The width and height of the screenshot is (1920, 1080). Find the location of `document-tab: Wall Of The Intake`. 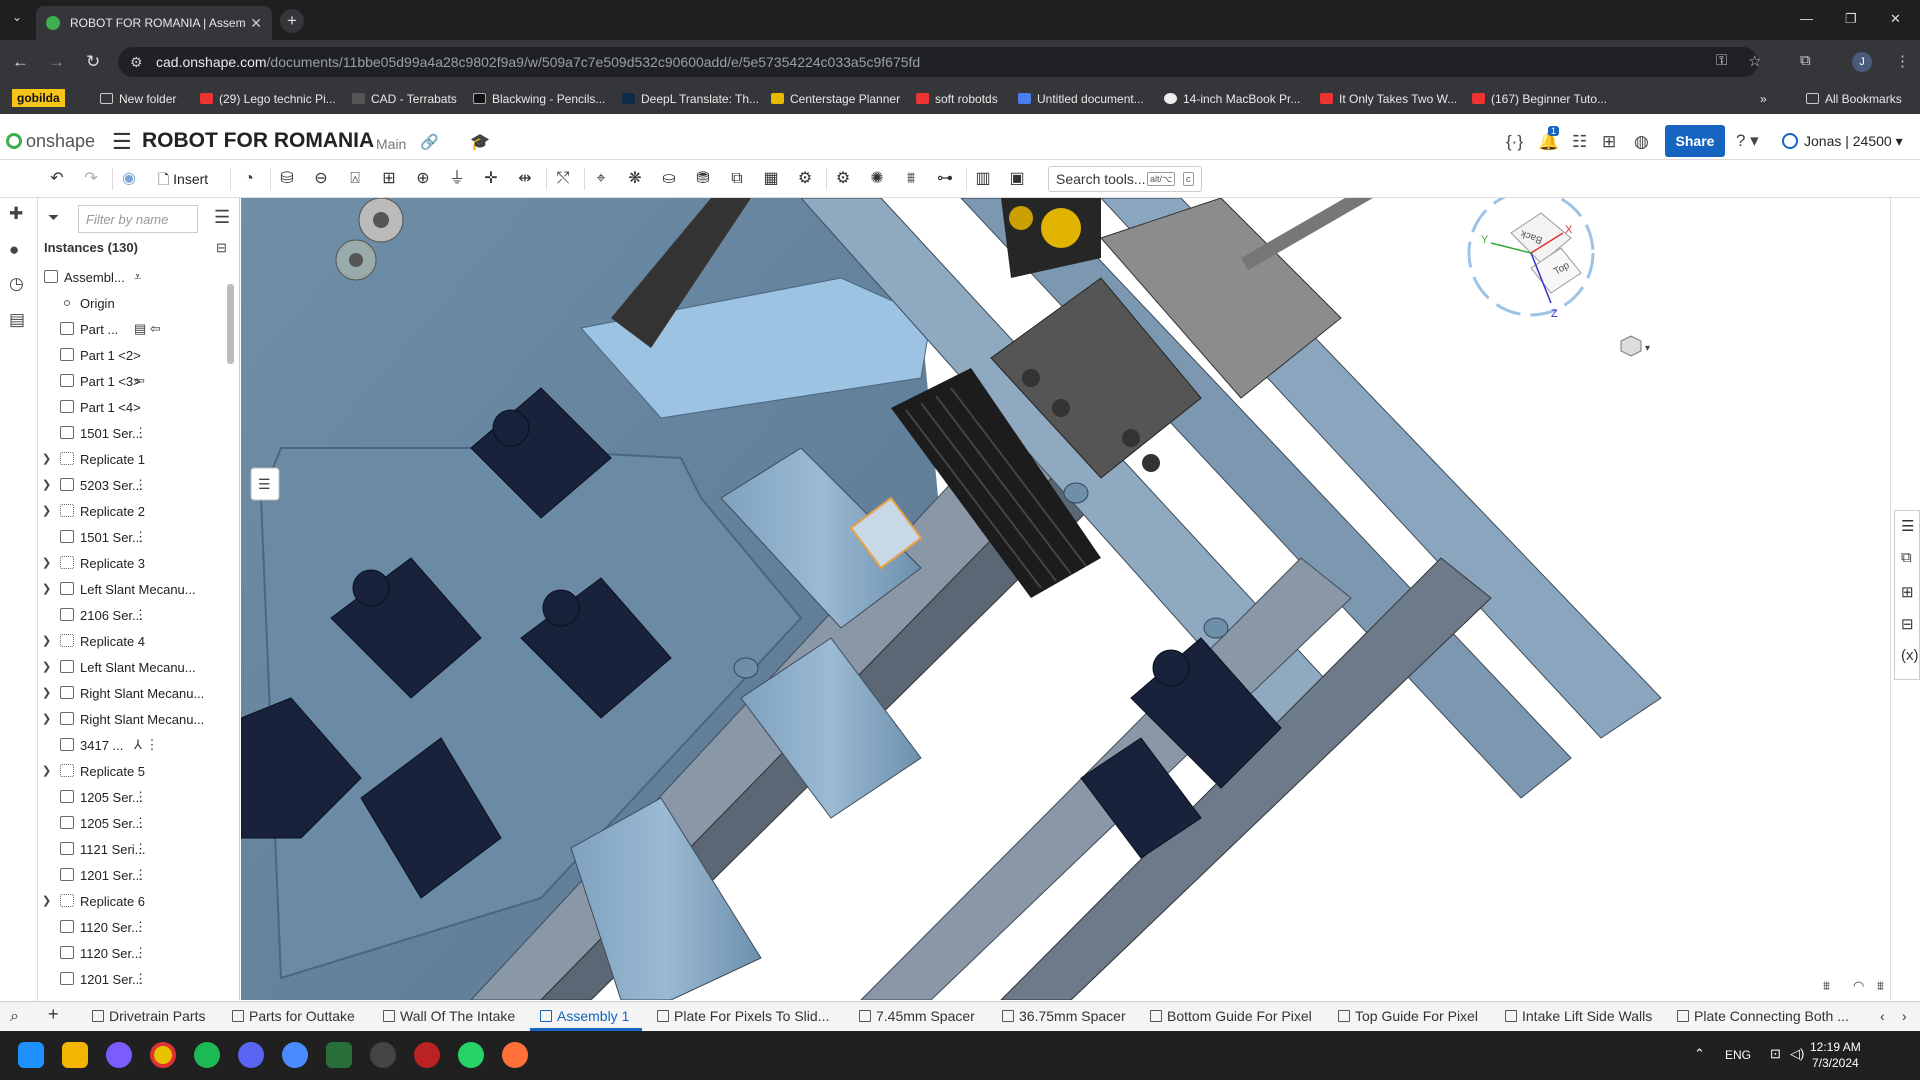

document-tab: Wall Of The Intake is located at coordinates (449, 1016).